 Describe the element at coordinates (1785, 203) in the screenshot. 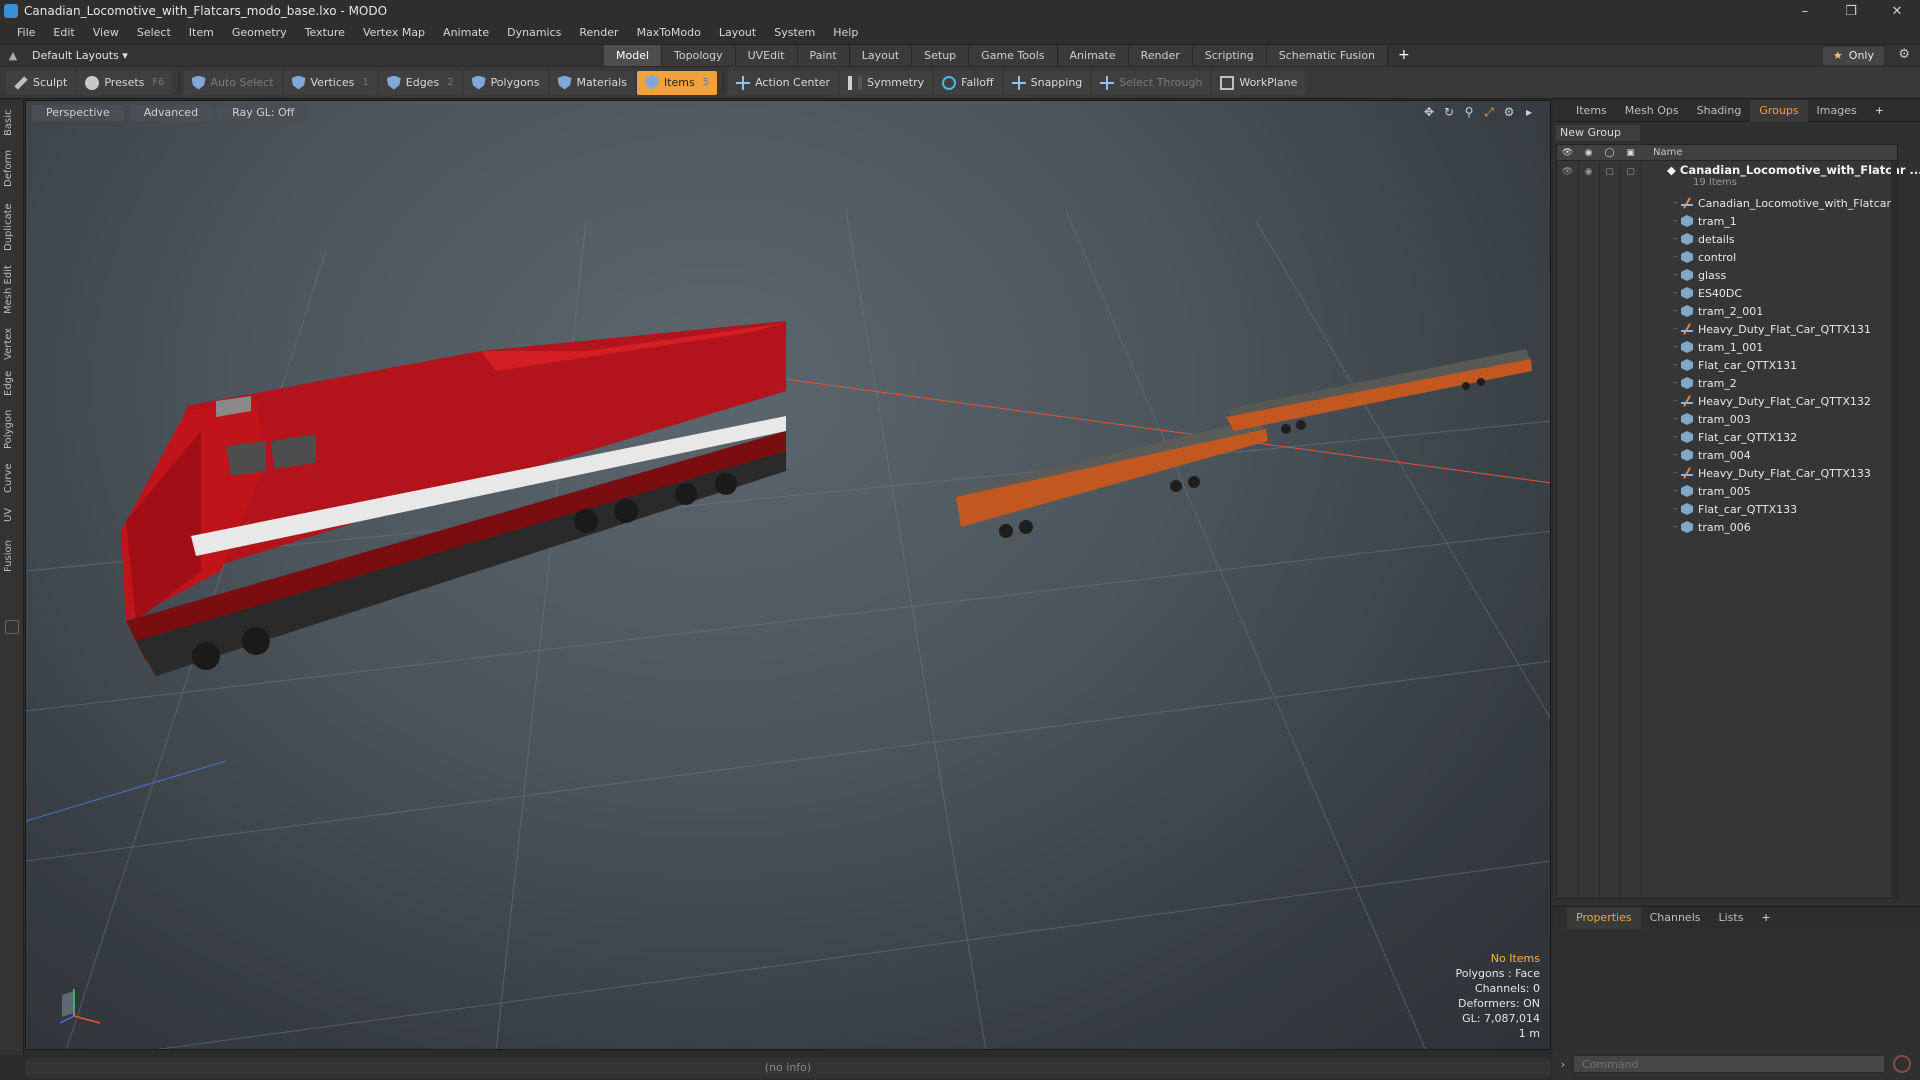

I see `list-item: – Canadian_Locomotive_with_Flatcars` at that location.